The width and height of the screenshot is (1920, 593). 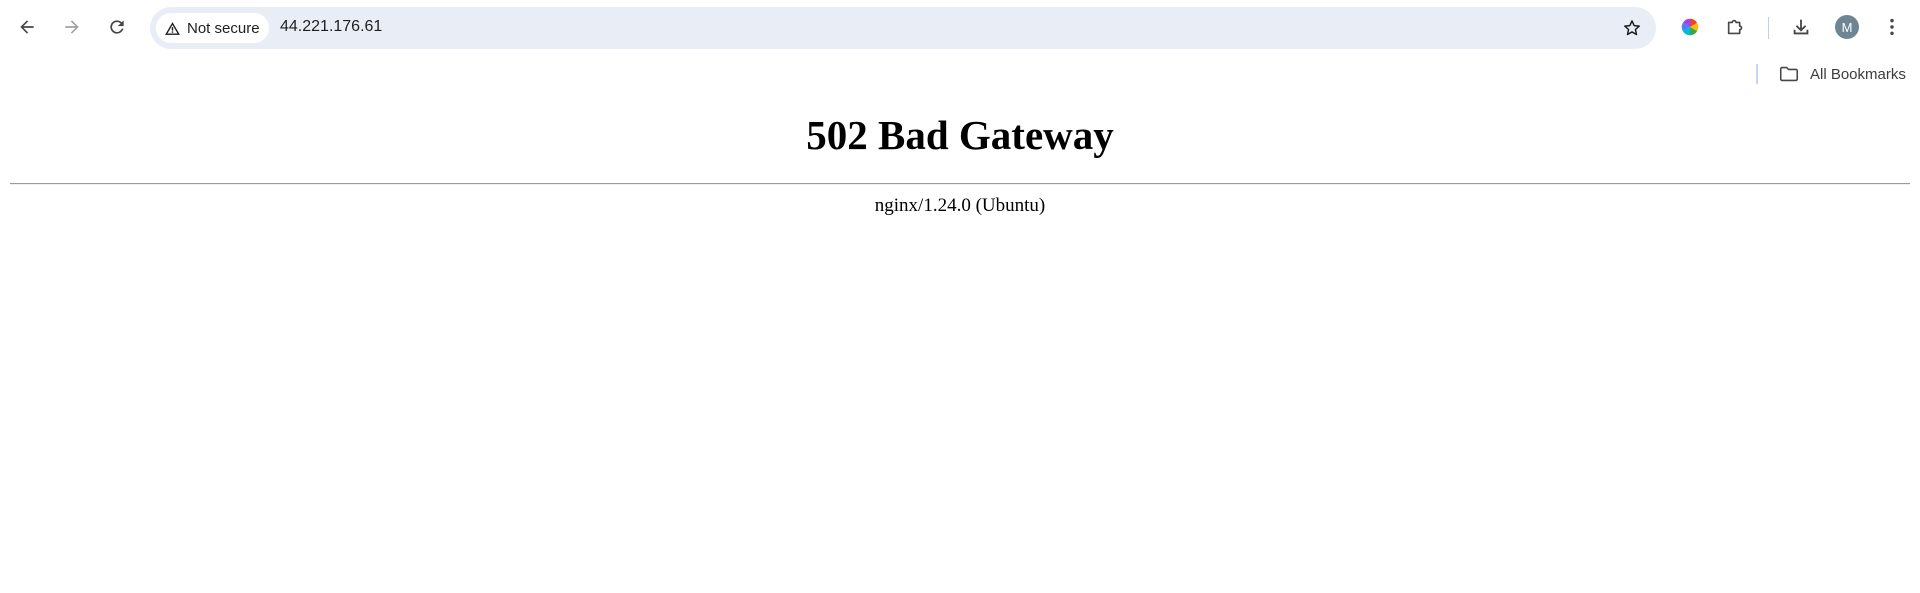 What do you see at coordinates (960, 184) in the screenshot?
I see `horizontal-rule` at bounding box center [960, 184].